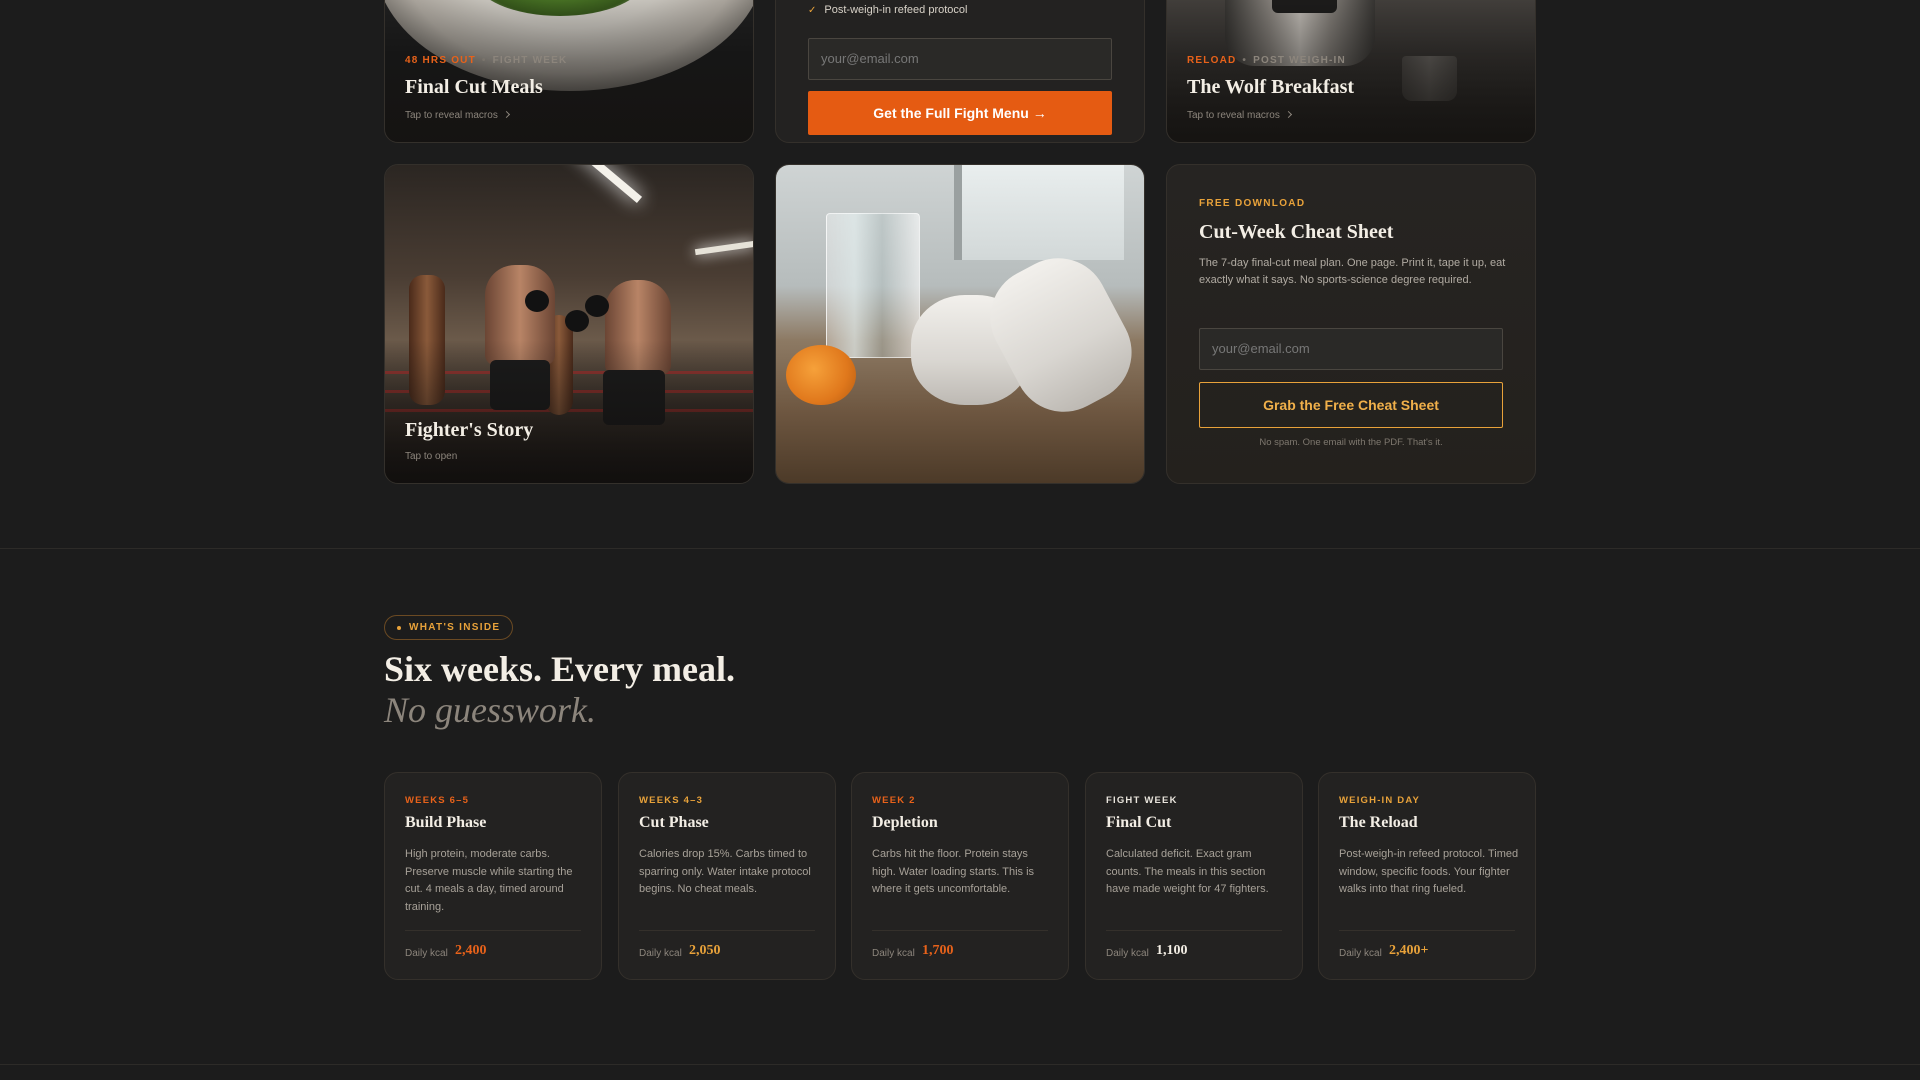 This screenshot has height=1080, width=1920. I want to click on tag-primary: 48 HRS OUT, so click(440, 60).